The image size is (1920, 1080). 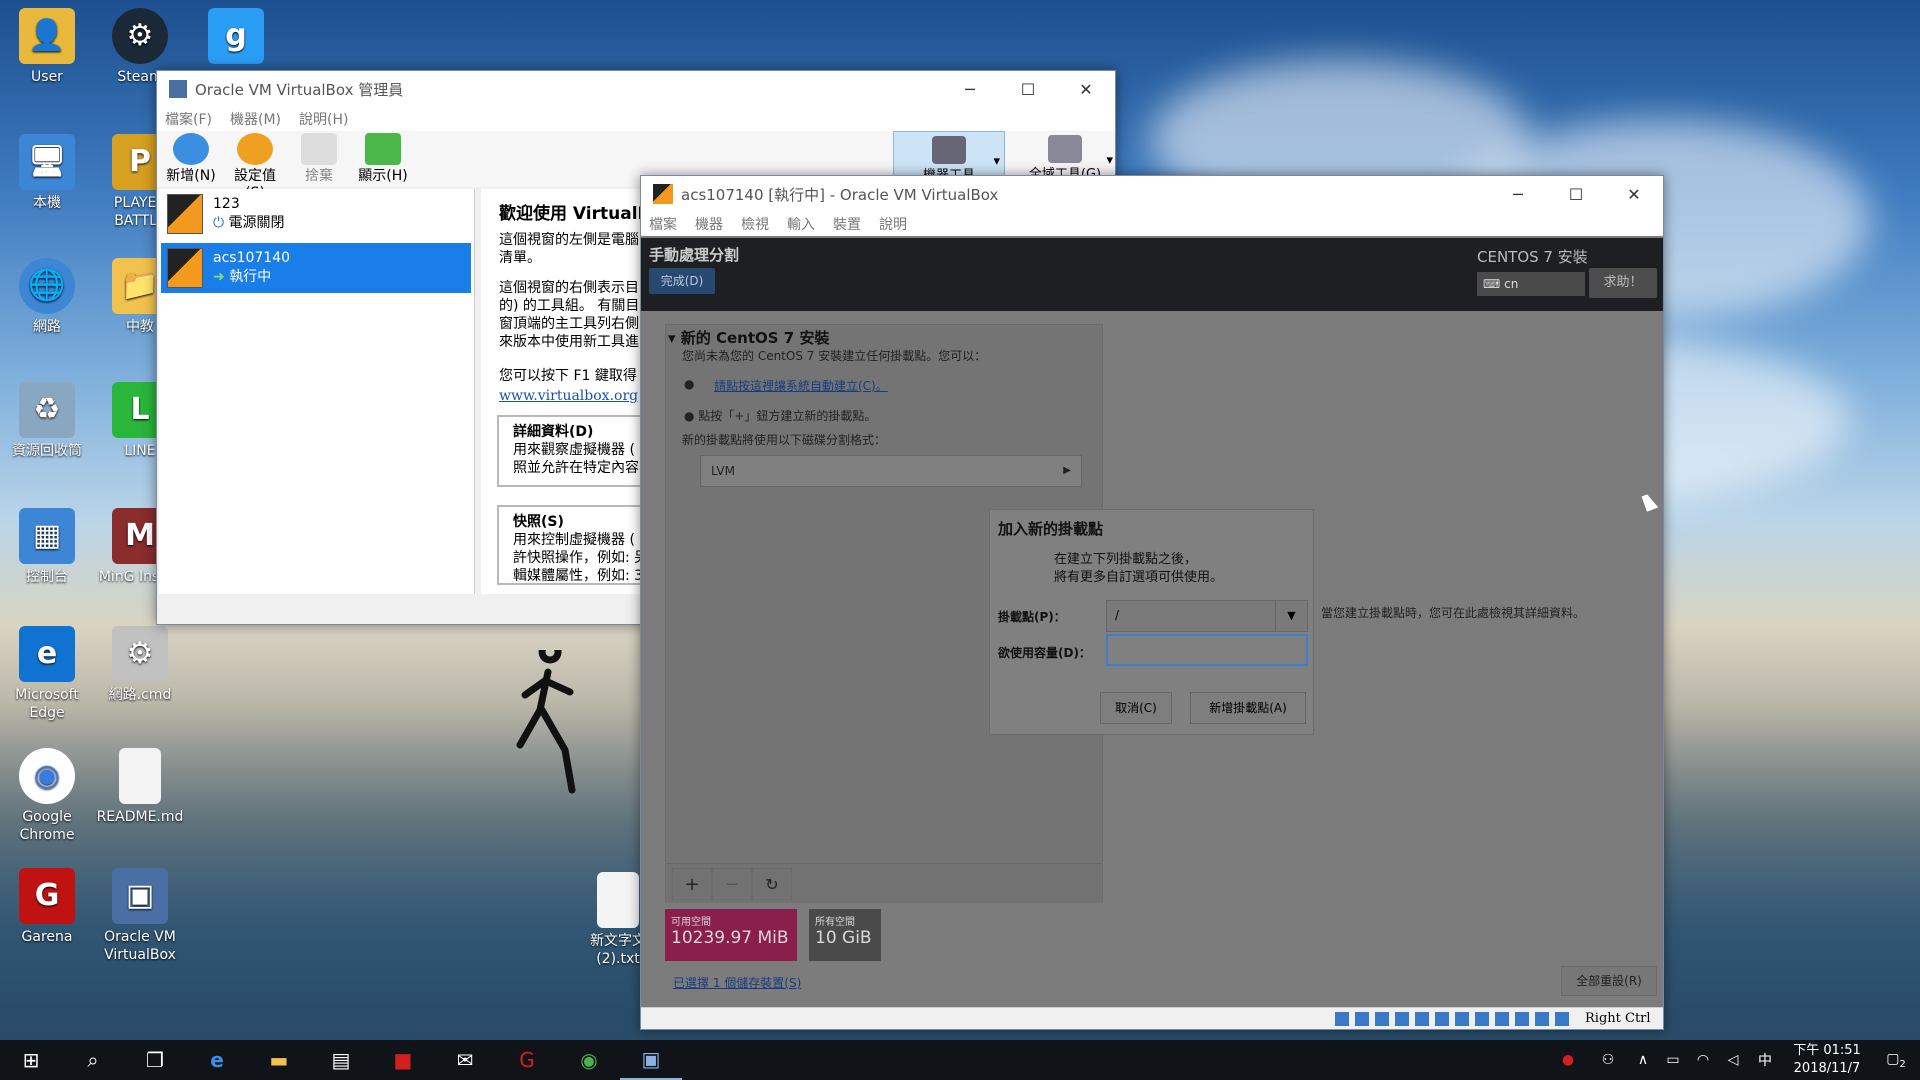 I want to click on gear-icon, so click(x=255, y=149).